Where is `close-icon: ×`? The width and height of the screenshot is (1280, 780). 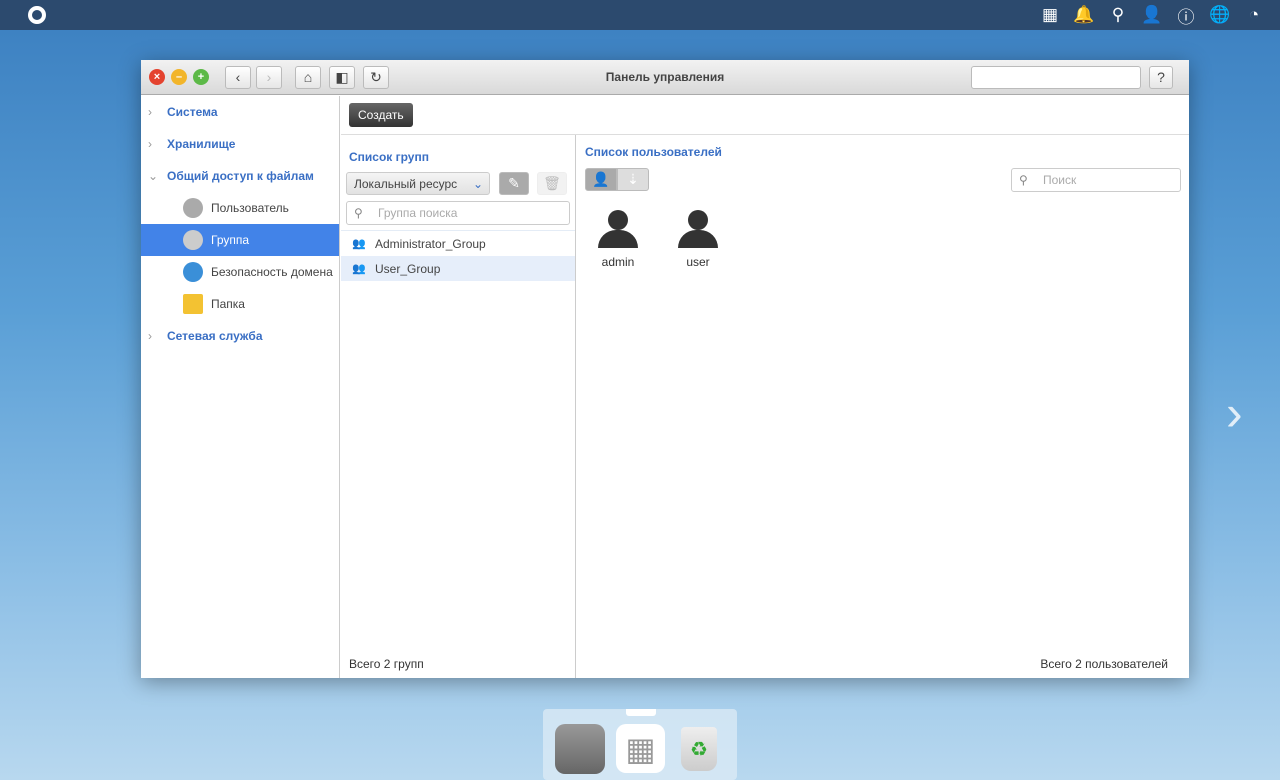
close-icon: × is located at coordinates (157, 77).